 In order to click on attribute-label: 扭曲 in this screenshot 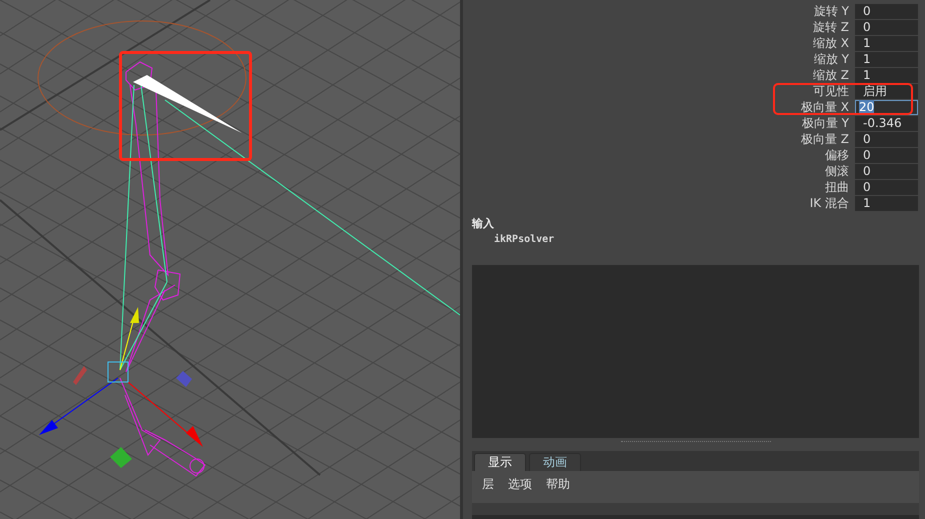, I will do `click(836, 187)`.